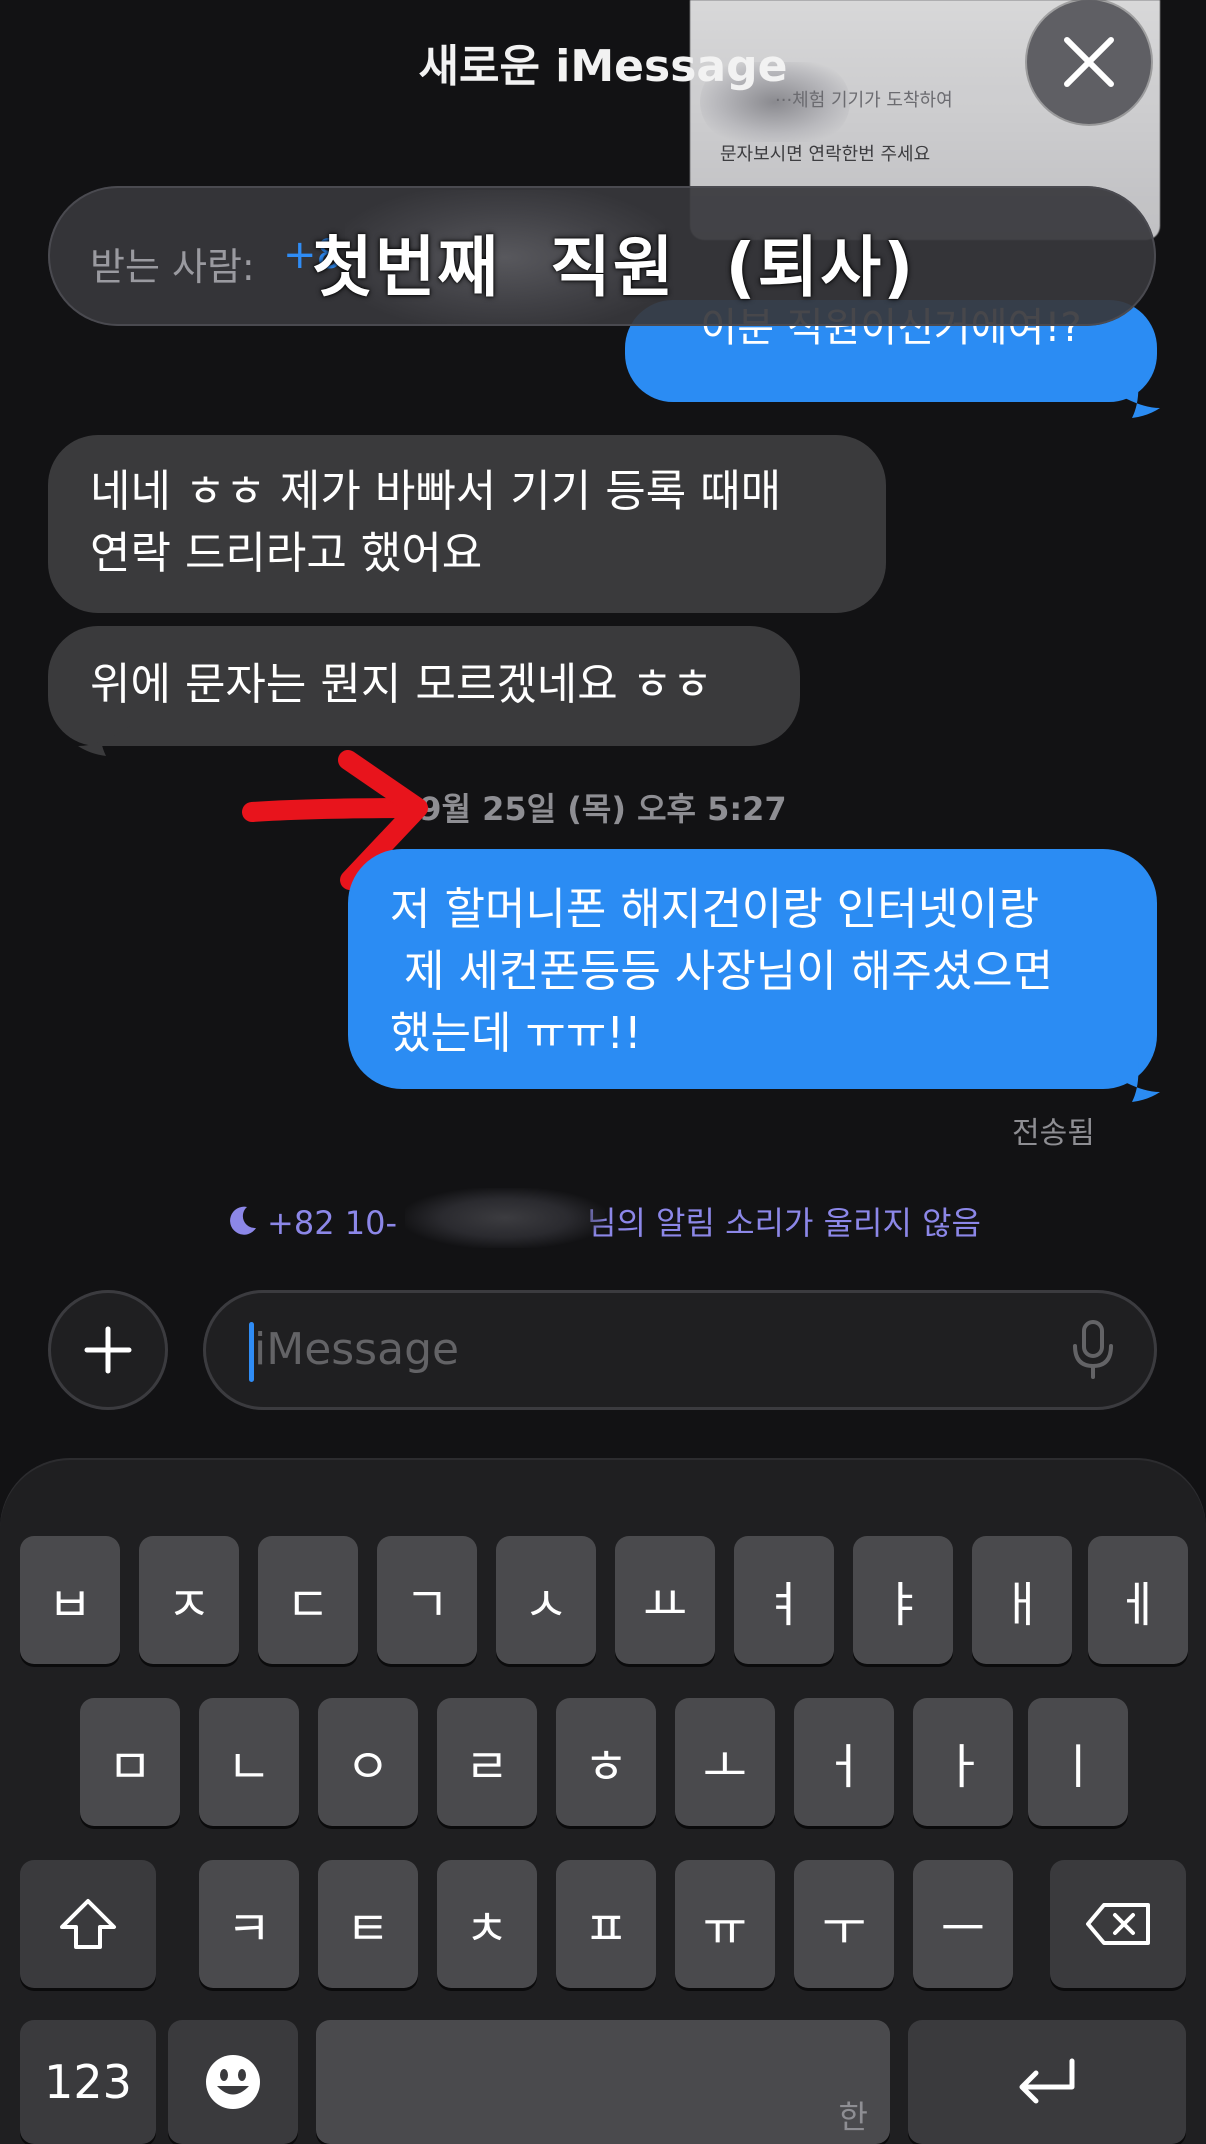  I want to click on emoji-icon, so click(233, 2082).